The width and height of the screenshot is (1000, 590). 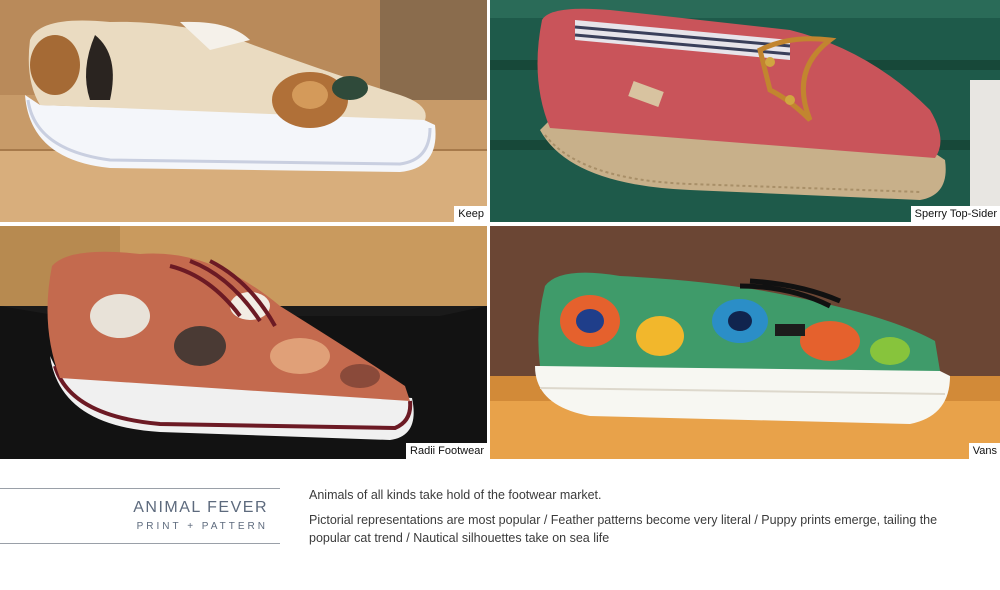 What do you see at coordinates (202, 526) in the screenshot?
I see `section-subtitle: PRINT + PATTERN` at bounding box center [202, 526].